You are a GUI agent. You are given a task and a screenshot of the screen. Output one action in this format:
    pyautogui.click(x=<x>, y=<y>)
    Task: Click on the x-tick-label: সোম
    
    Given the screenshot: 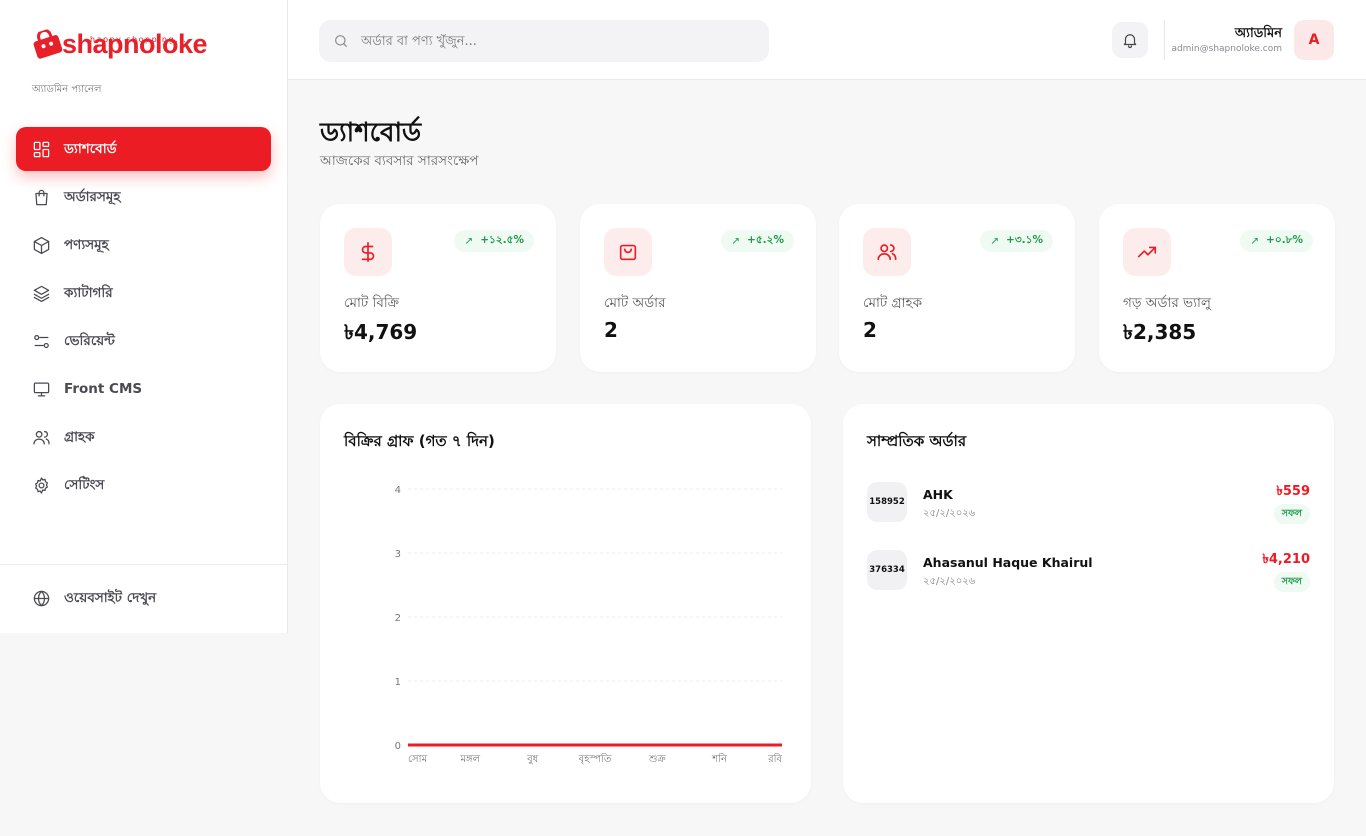 What is the action you would take?
    pyautogui.click(x=418, y=759)
    